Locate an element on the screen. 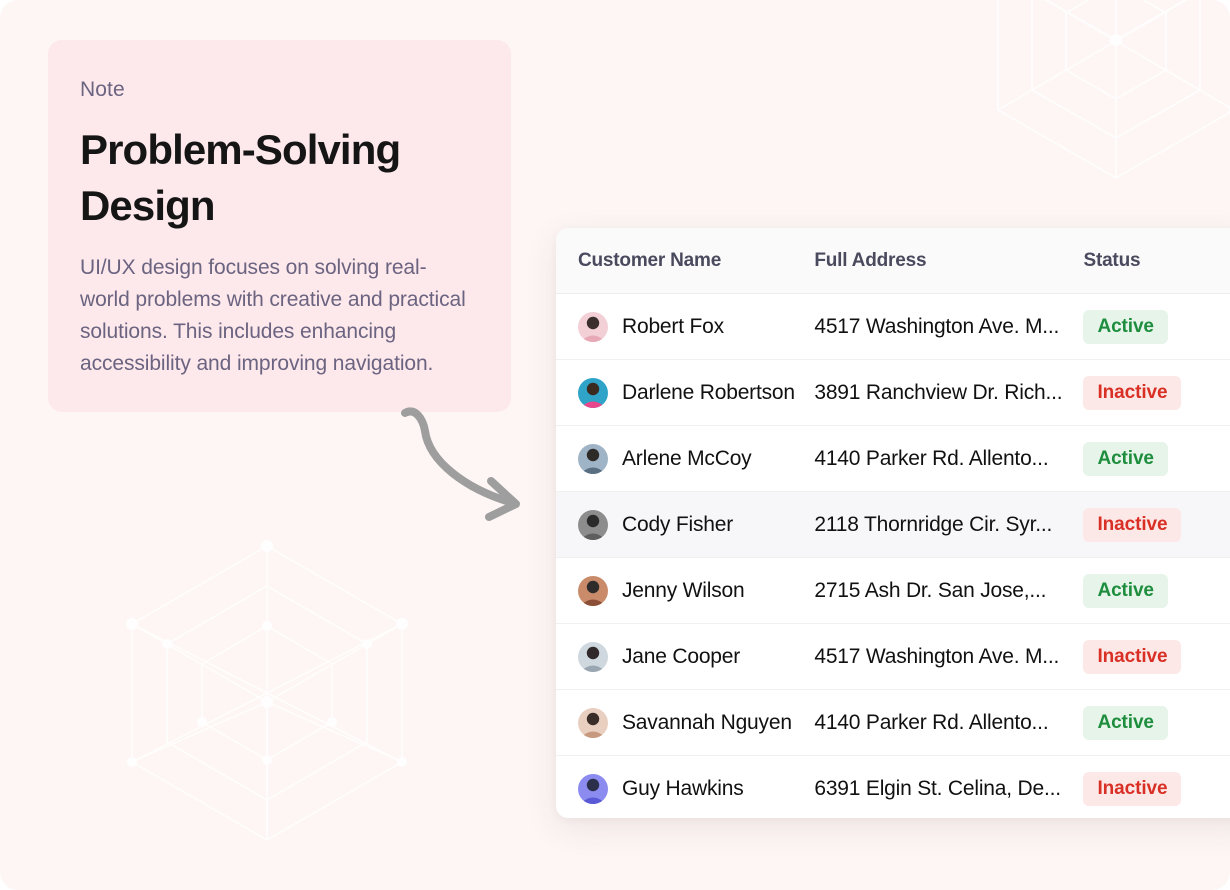 The width and height of the screenshot is (1230, 890). customer-name-text: Jane Cooper is located at coordinates (681, 656).